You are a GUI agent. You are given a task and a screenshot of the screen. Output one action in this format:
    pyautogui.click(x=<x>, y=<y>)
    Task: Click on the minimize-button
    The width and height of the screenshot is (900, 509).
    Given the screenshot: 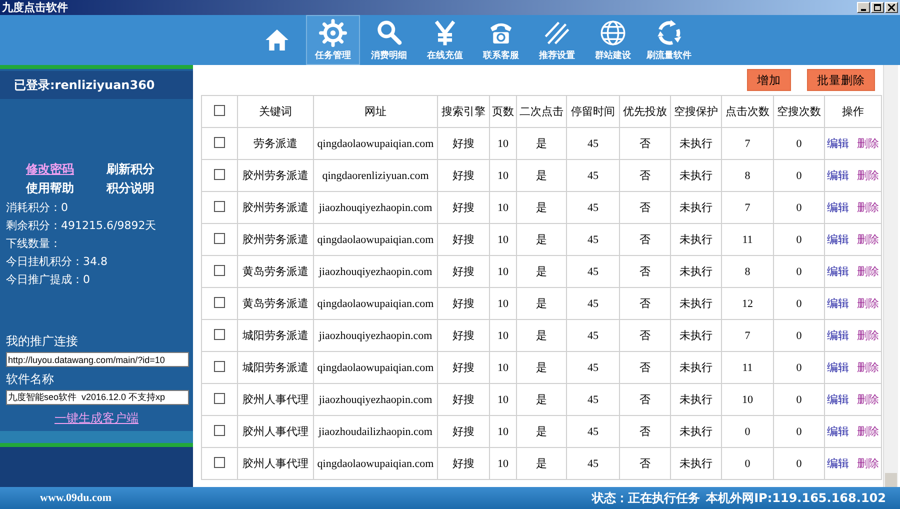 What is the action you would take?
    pyautogui.click(x=863, y=7)
    